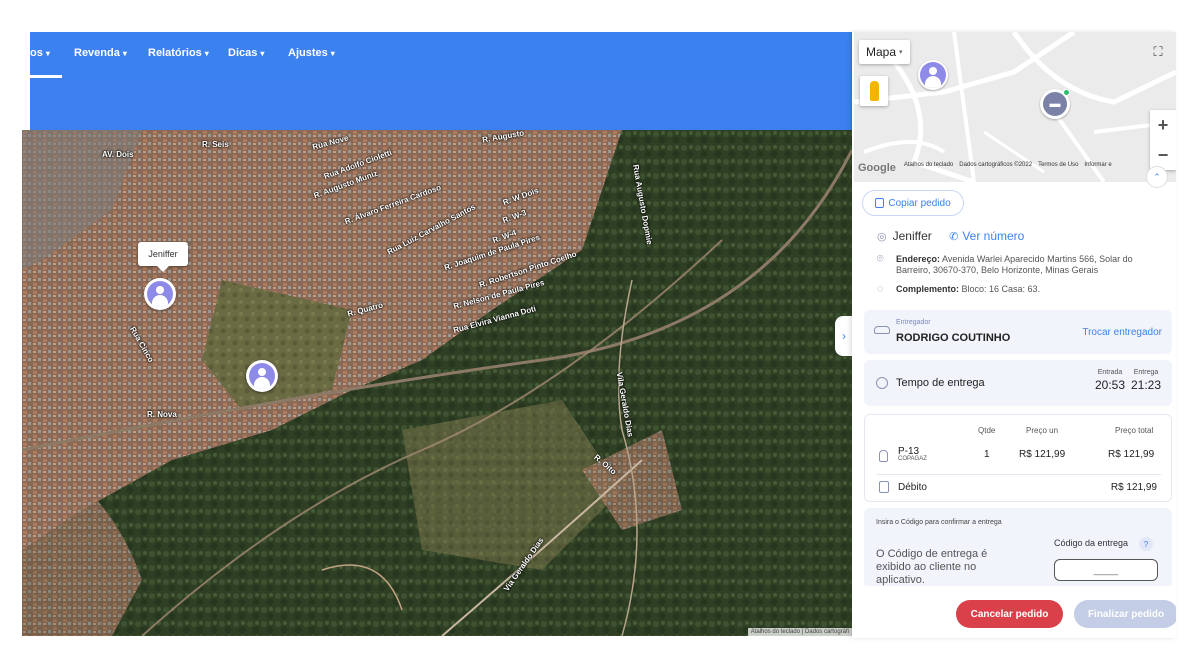 Image resolution: width=1200 pixels, height=670 pixels. I want to click on close-icon: ×, so click(189, 243).